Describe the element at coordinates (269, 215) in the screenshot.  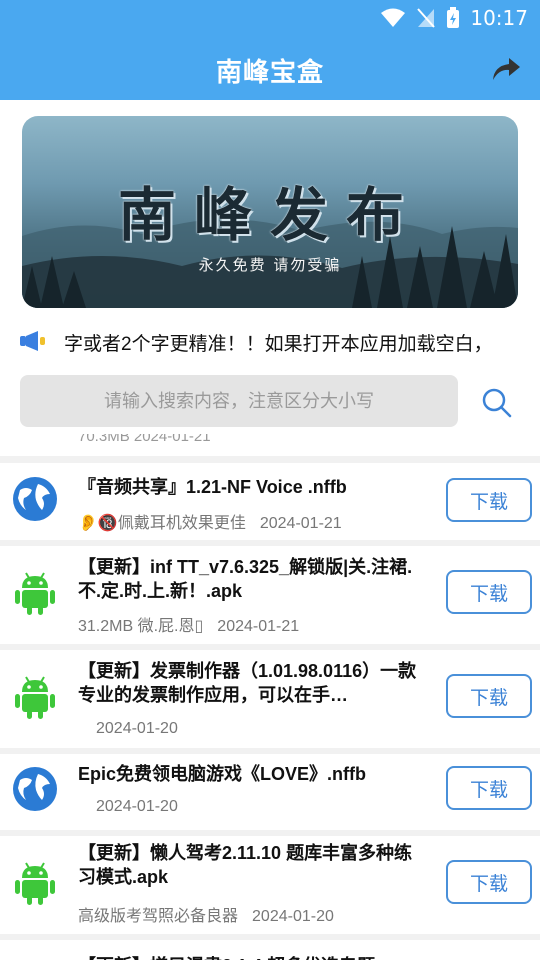
I see `banner-title: 南峰发布` at that location.